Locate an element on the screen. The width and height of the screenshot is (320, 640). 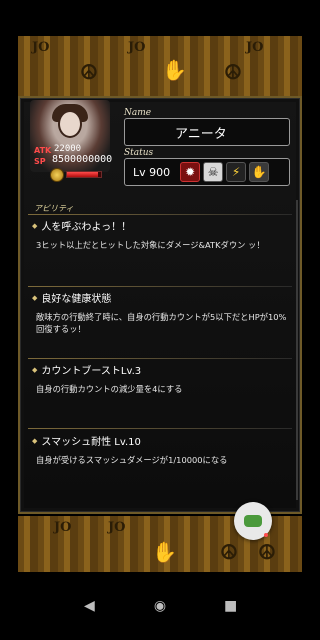
hp-bar is located at coordinates (84, 174).